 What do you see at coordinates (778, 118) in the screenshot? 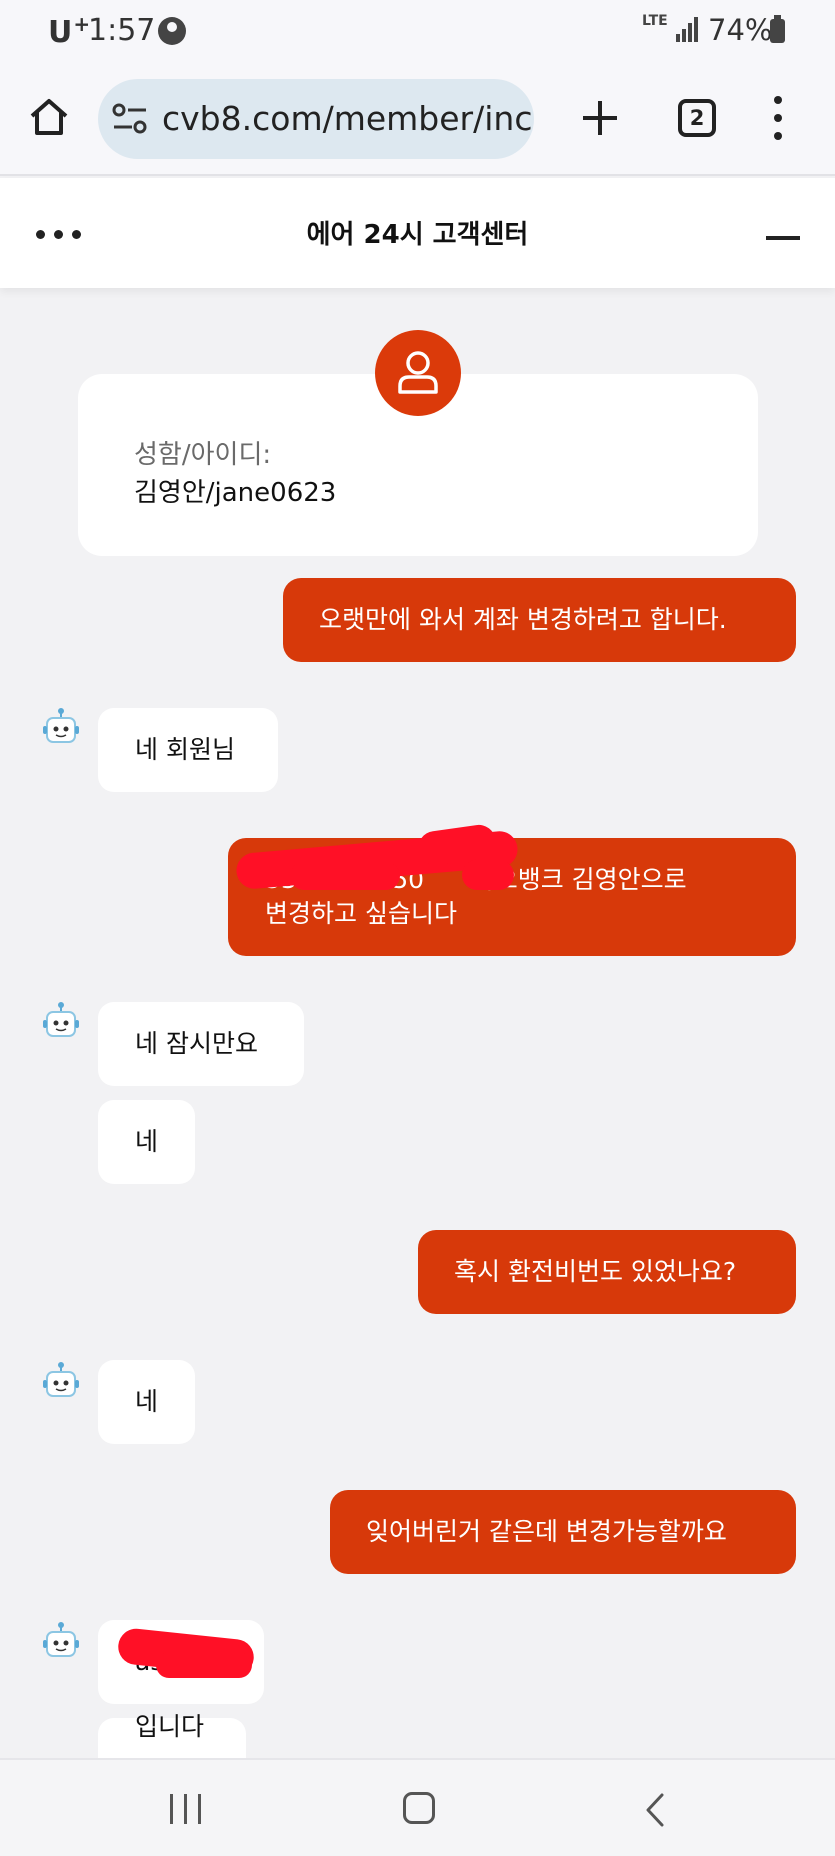
I see `more-menu-icon` at bounding box center [778, 118].